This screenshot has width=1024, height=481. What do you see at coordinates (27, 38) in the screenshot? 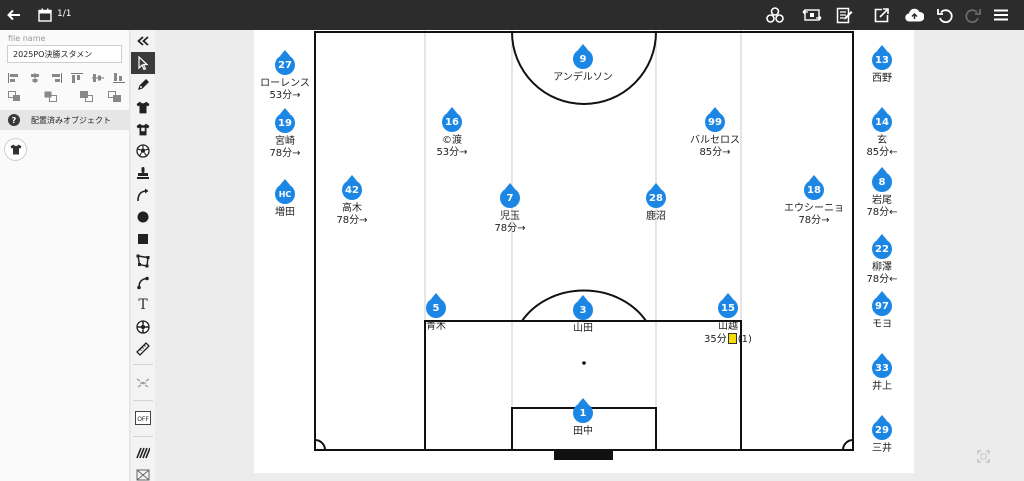
I see `file-name-label: file name` at bounding box center [27, 38].